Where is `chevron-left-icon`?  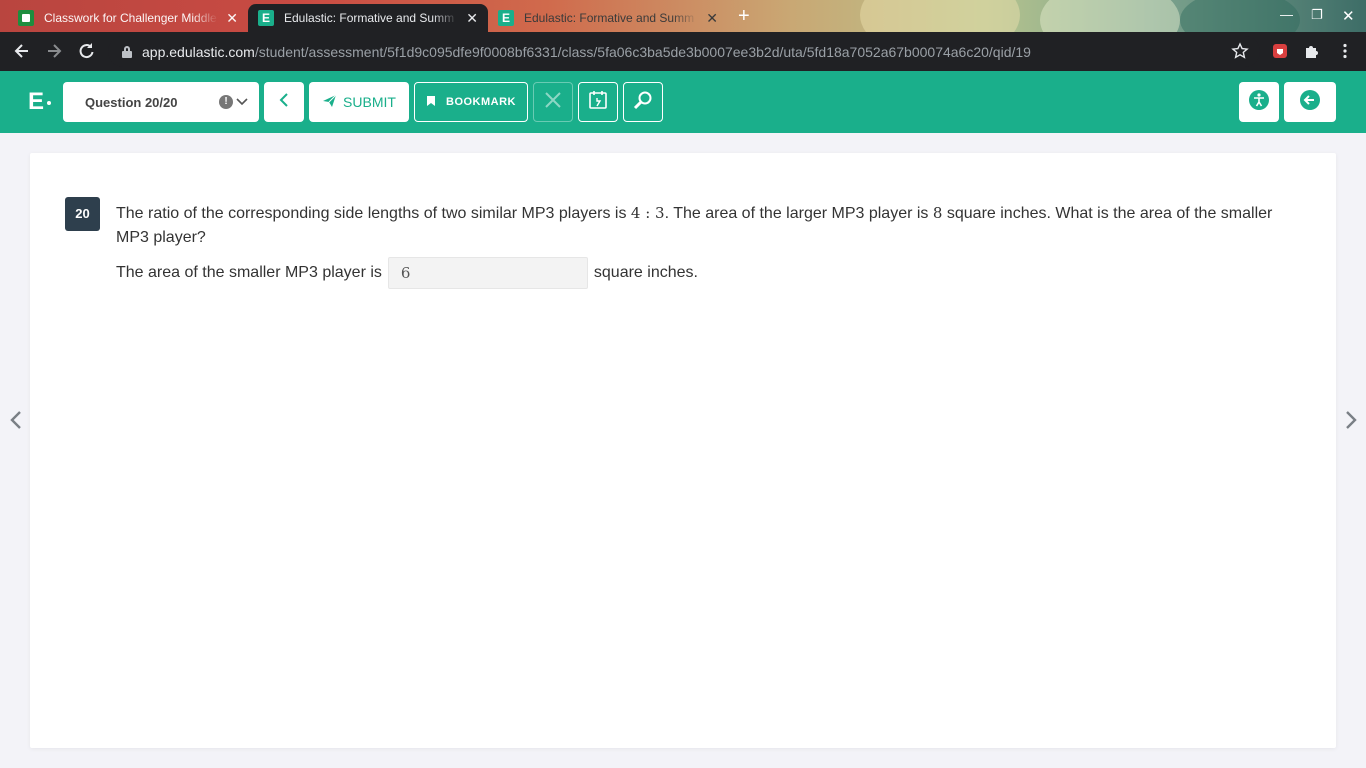 chevron-left-icon is located at coordinates (284, 102).